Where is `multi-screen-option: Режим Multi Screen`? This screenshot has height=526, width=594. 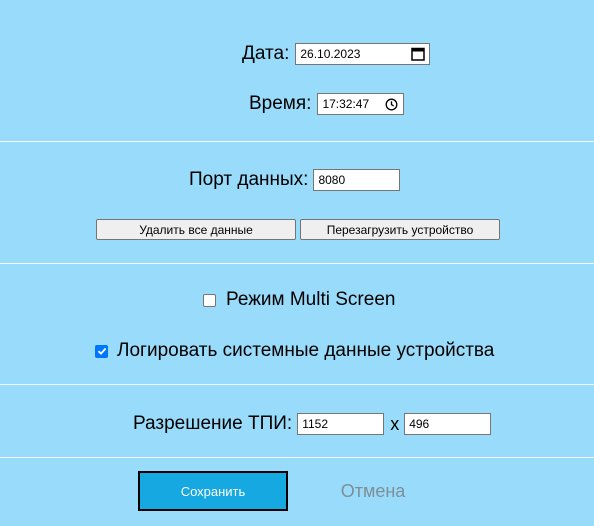 multi-screen-option: Режим Multi Screen is located at coordinates (299, 300).